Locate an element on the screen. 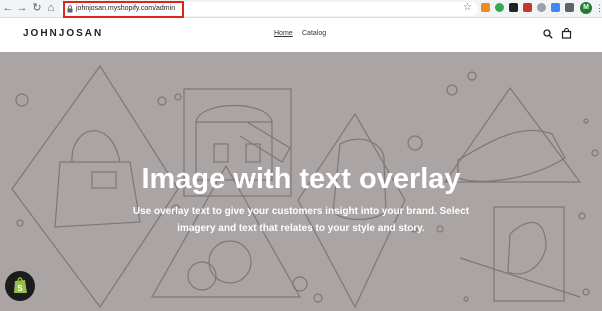  home-icon: ⌂ is located at coordinates (51, 8).